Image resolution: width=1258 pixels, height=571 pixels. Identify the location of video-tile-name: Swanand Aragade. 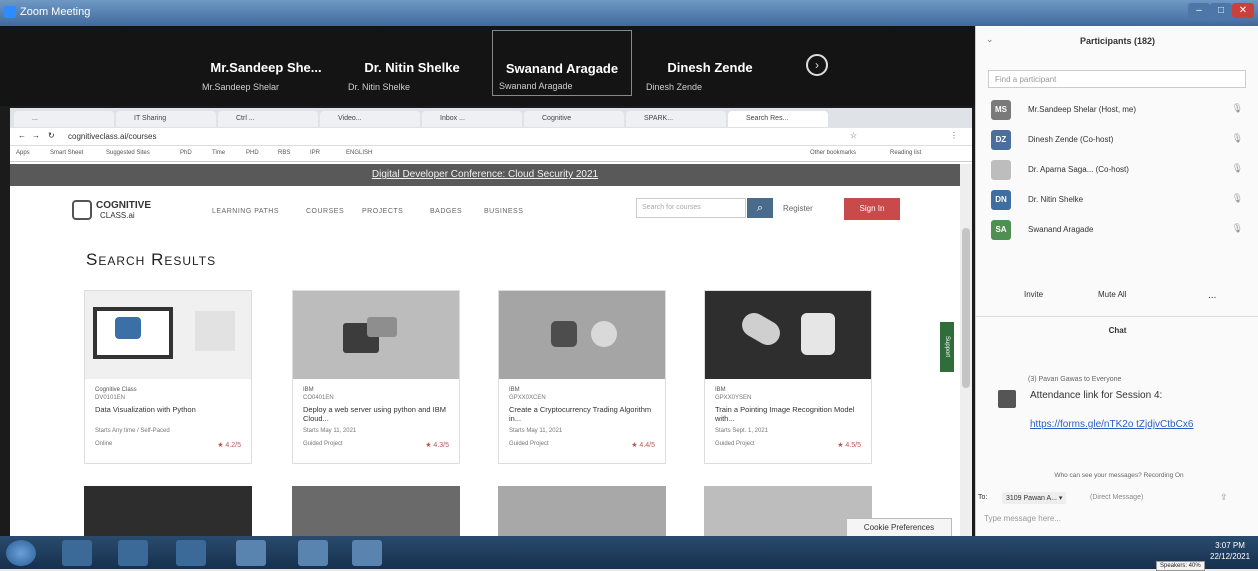
(562, 68).